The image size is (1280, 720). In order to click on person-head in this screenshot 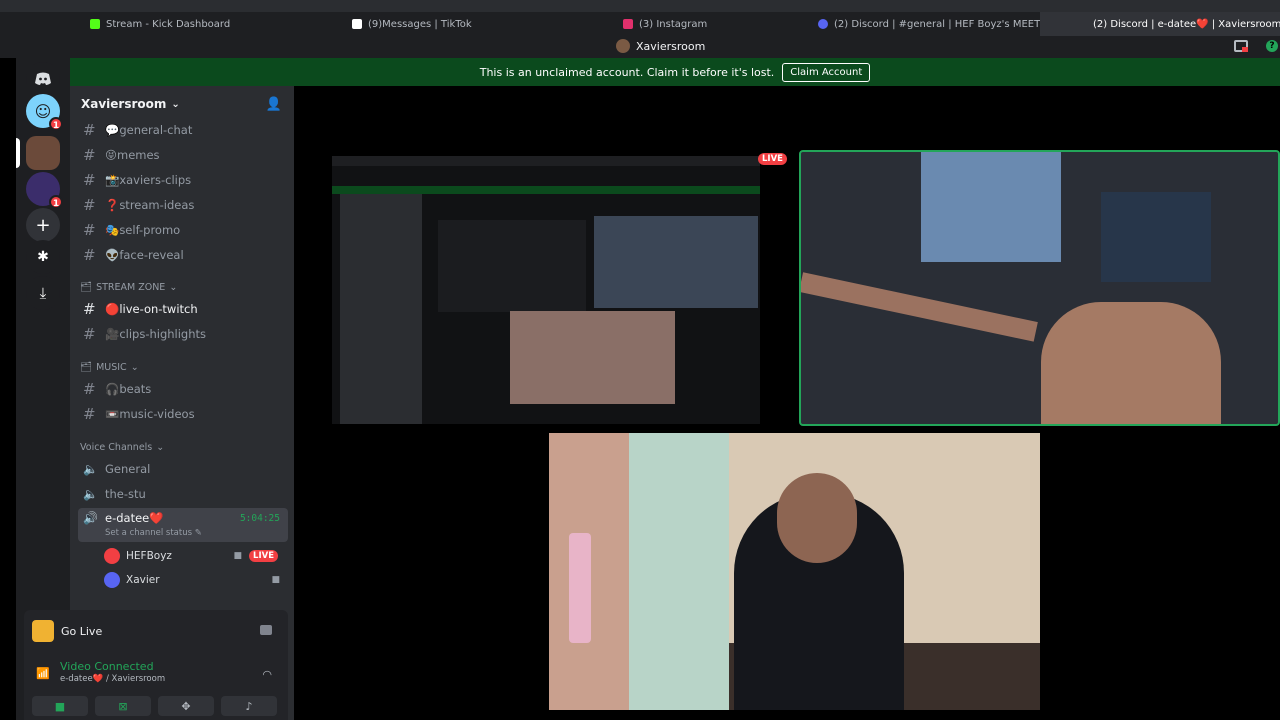, I will do `click(817, 518)`.